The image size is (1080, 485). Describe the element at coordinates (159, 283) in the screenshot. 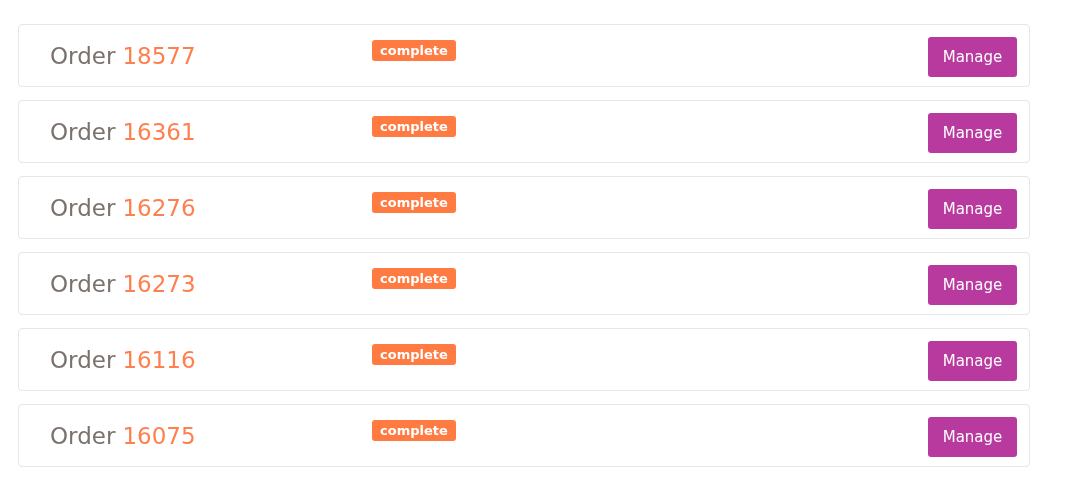

I see `order-number: 16273` at that location.